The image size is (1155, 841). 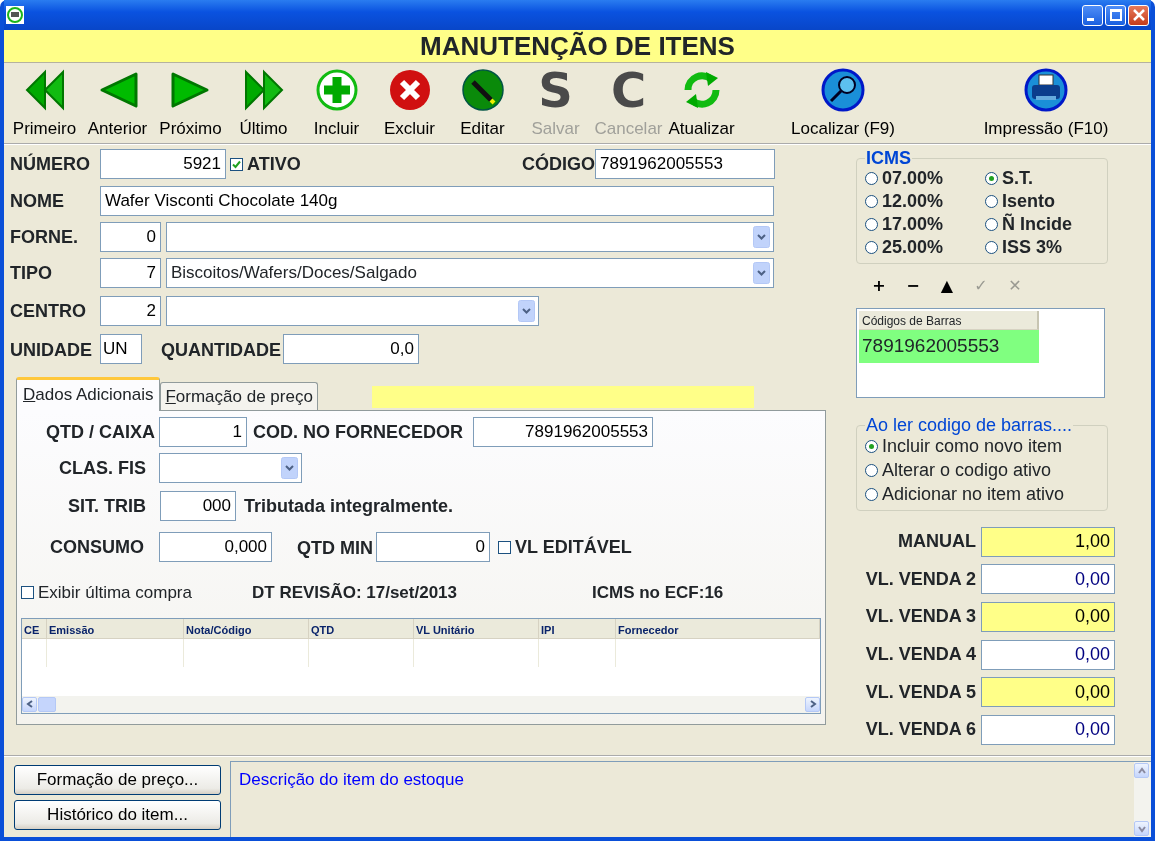 What do you see at coordinates (352, 311) in the screenshot?
I see `center-dropdown` at bounding box center [352, 311].